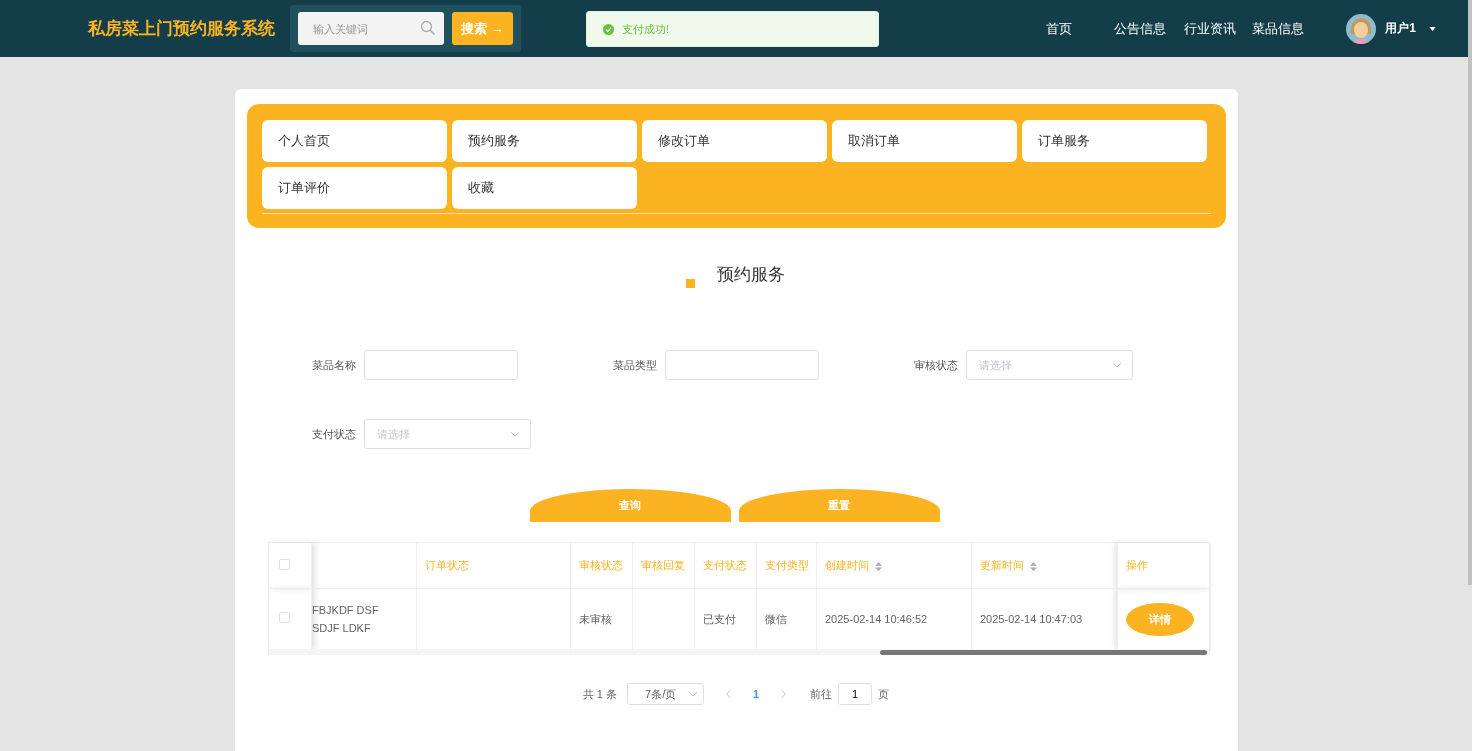 The height and width of the screenshot is (751, 1472). I want to click on site-title: 私房菜上门预约服务系统, so click(182, 29).